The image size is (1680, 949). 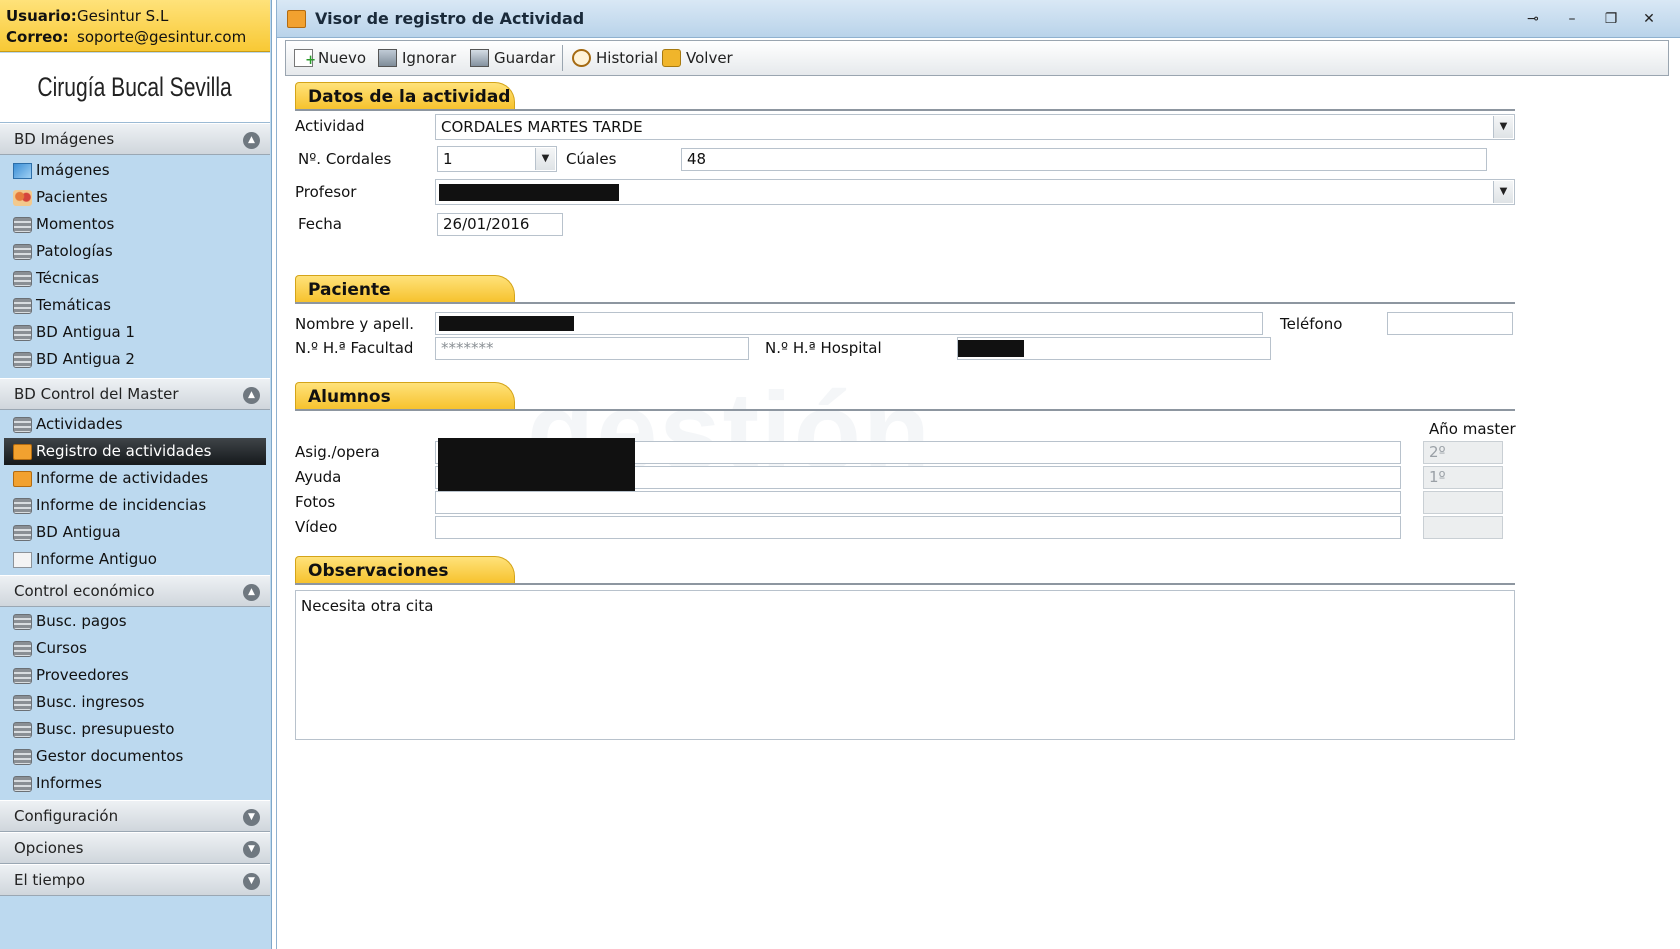 What do you see at coordinates (1533, 19) in the screenshot?
I see `pin-icon: ⊸` at bounding box center [1533, 19].